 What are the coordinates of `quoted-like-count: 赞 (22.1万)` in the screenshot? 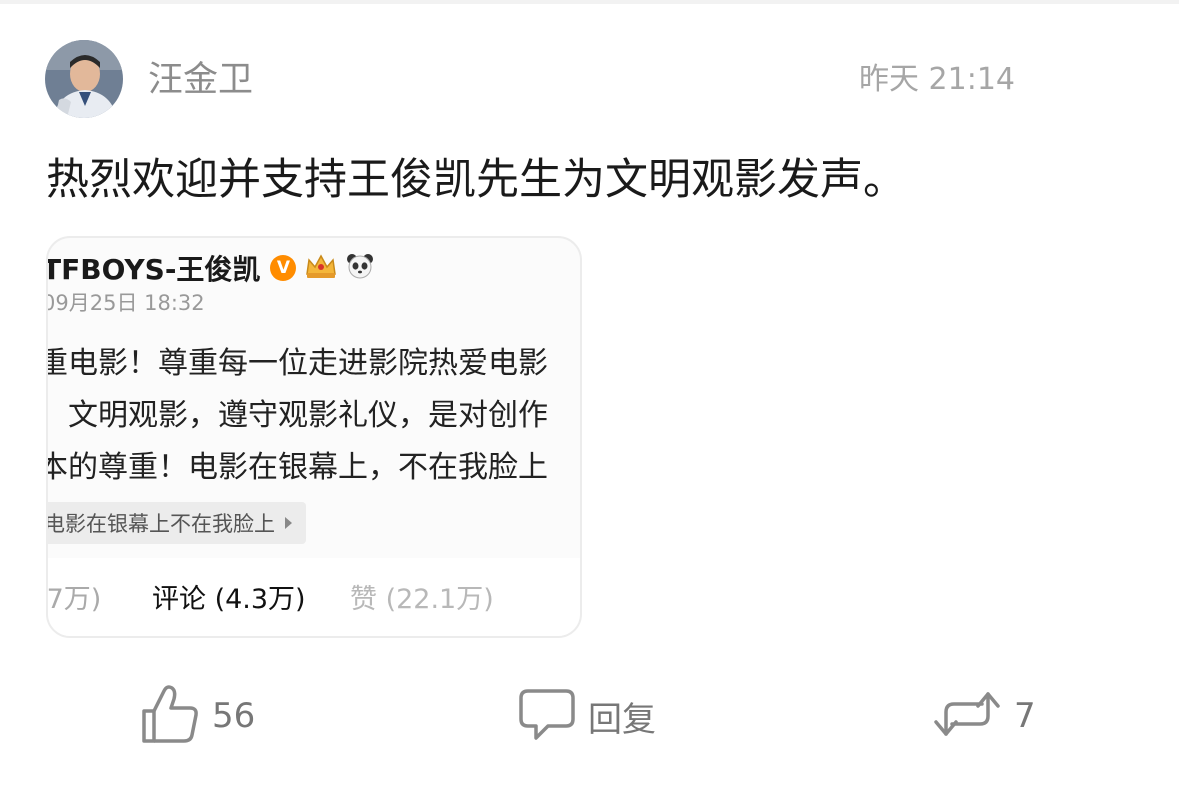 It's located at (422, 600).